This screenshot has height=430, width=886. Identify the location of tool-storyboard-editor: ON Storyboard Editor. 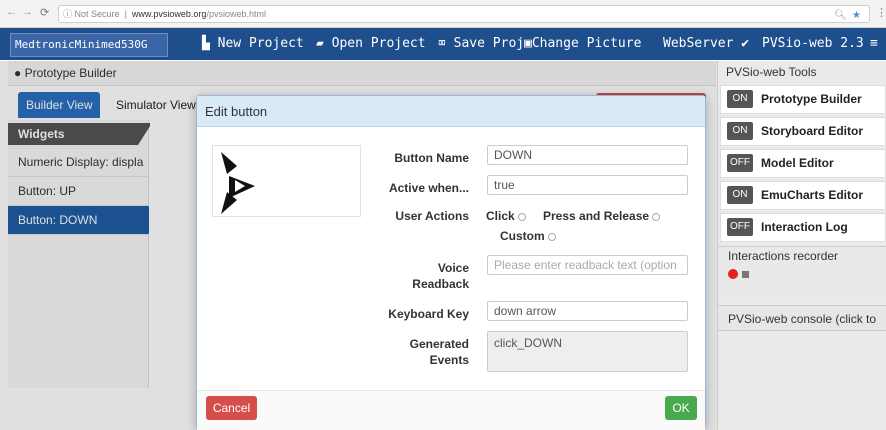
(803, 131).